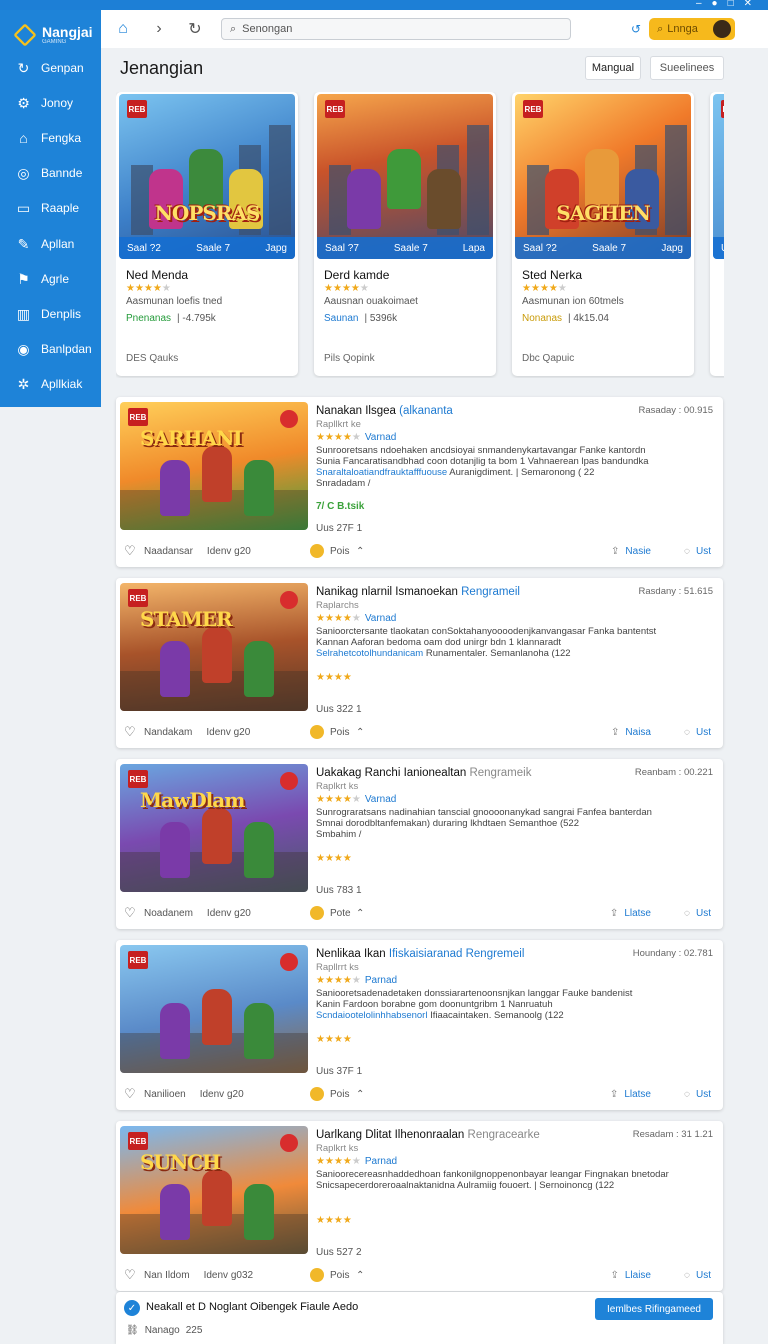  Describe the element at coordinates (718, 176) in the screenshot. I see `game-thumbnail: REB Ulan` at that location.